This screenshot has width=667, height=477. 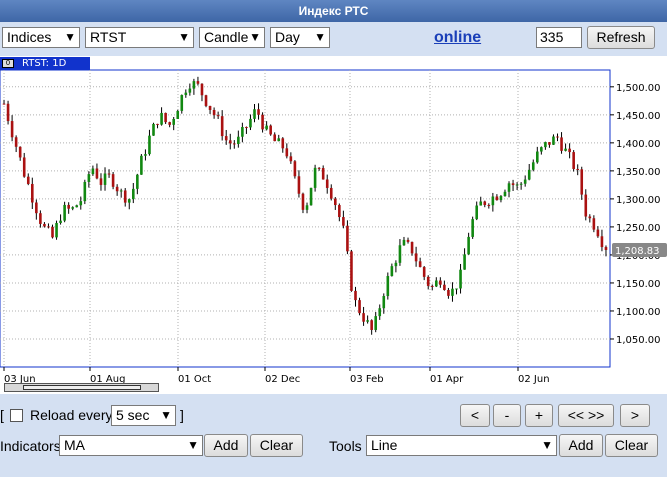 I want to click on tools-select: Line ▼, so click(x=461, y=445).